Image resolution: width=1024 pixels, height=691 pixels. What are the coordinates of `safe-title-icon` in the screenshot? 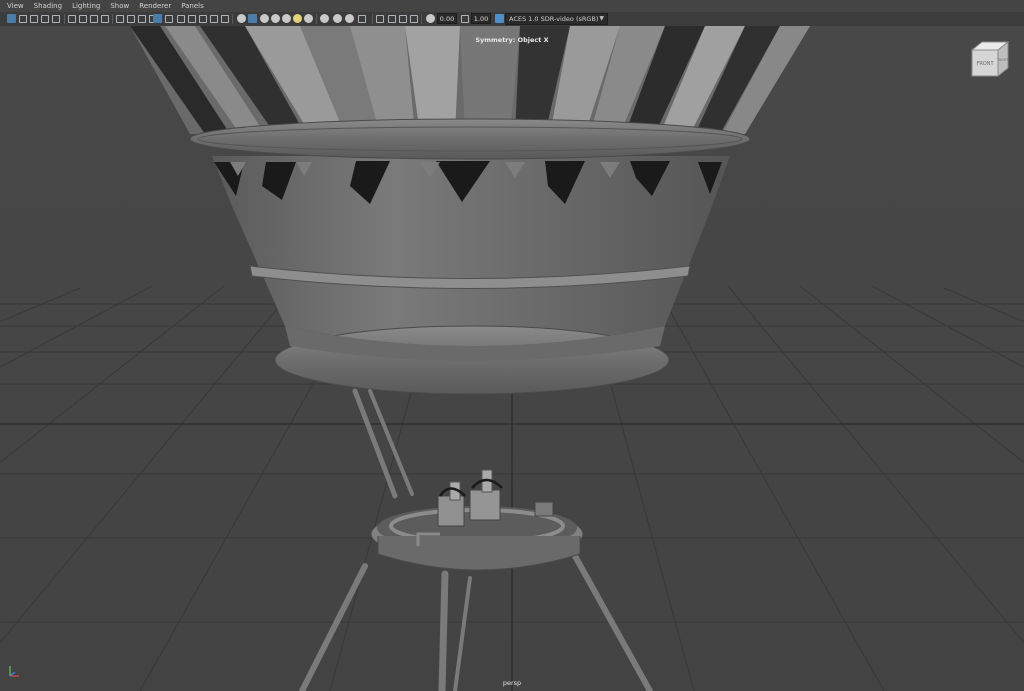 It's located at (131, 19).